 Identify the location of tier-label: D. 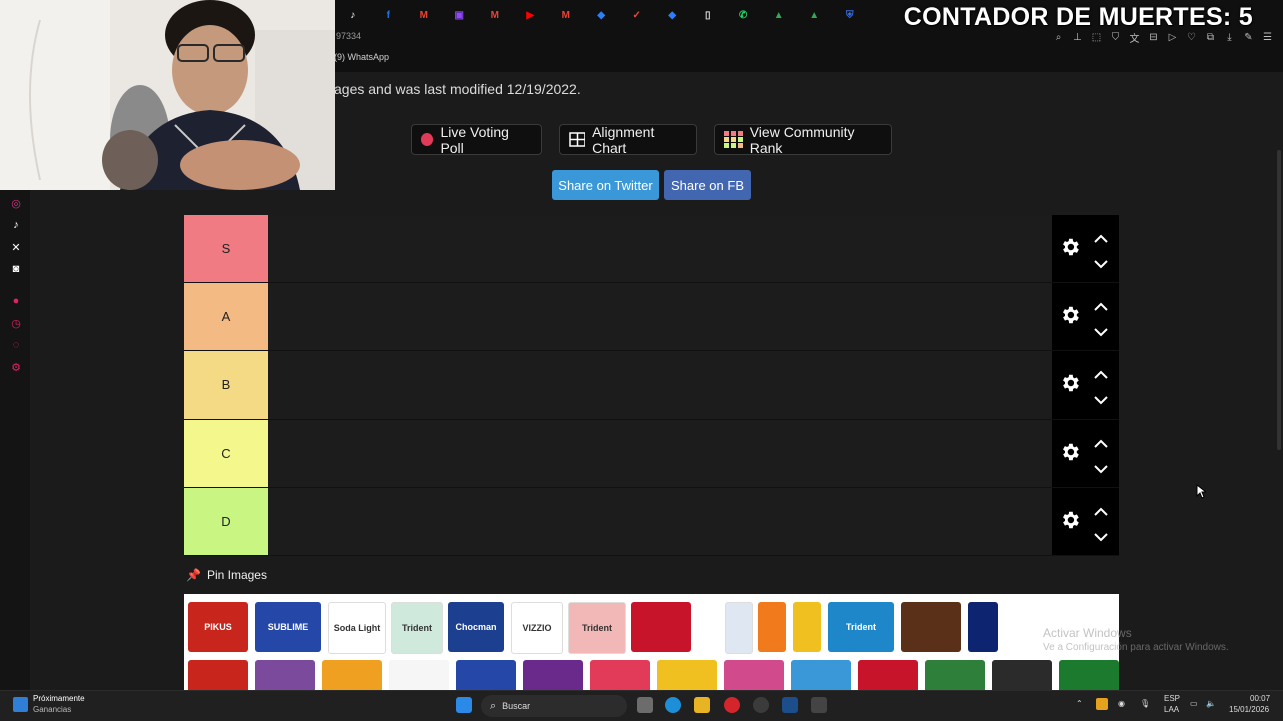
(226, 521).